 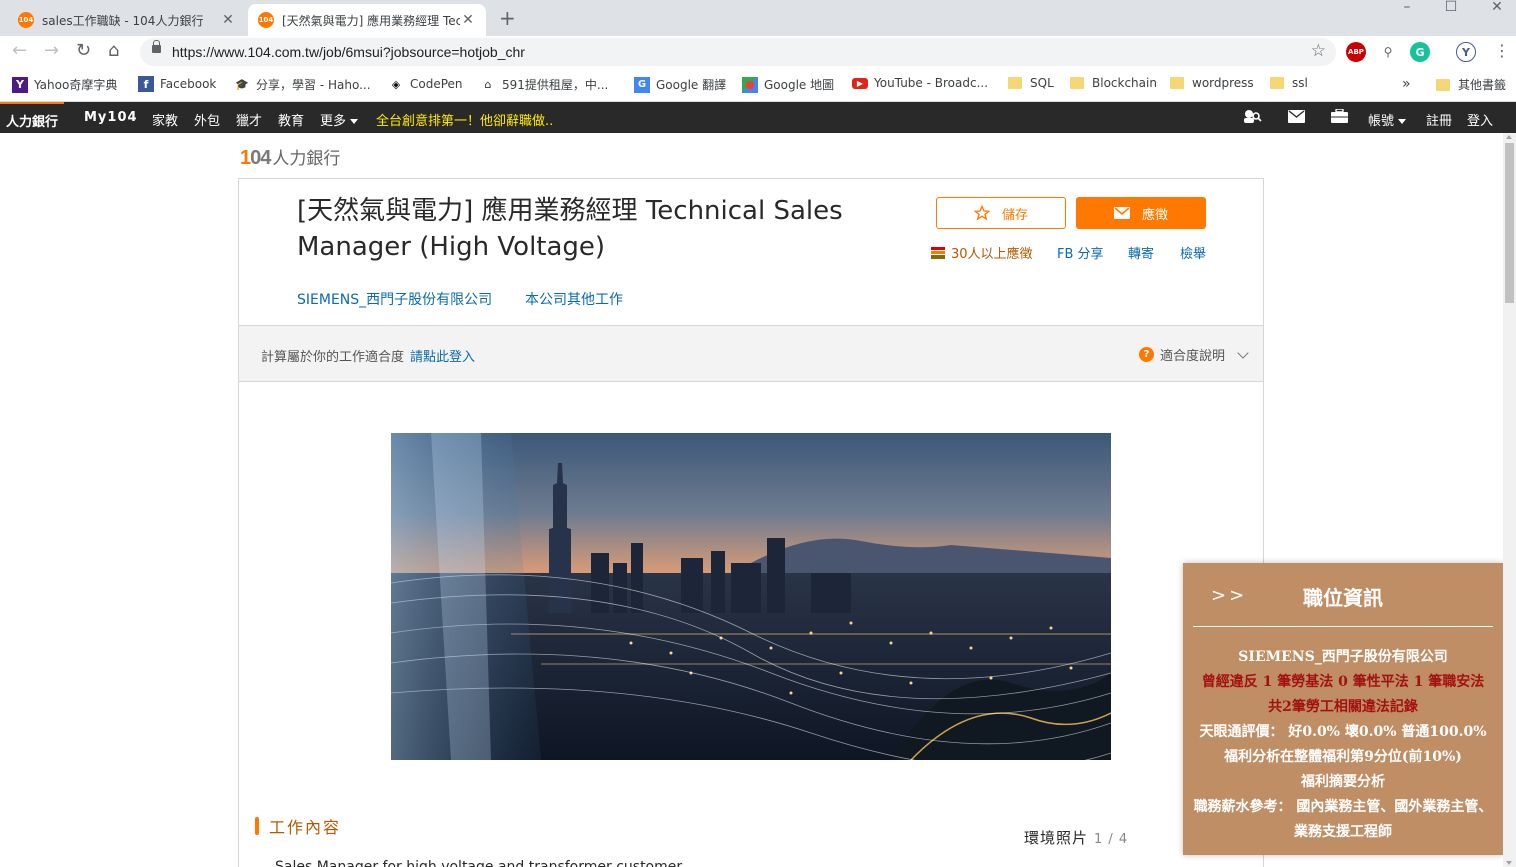 I want to click on bookmark-facebook: f Facebook, so click(x=177, y=84).